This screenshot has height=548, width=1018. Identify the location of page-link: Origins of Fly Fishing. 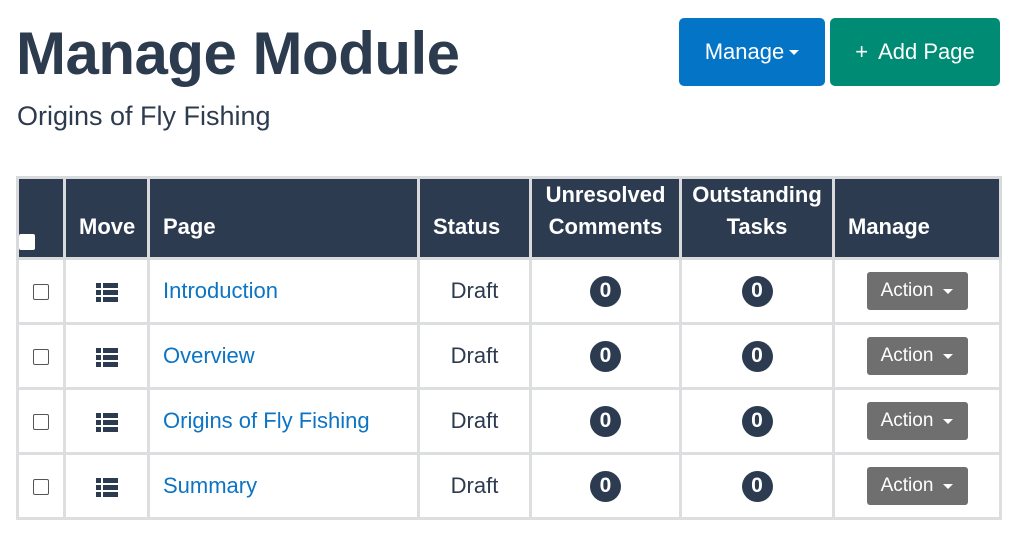
(266, 420).